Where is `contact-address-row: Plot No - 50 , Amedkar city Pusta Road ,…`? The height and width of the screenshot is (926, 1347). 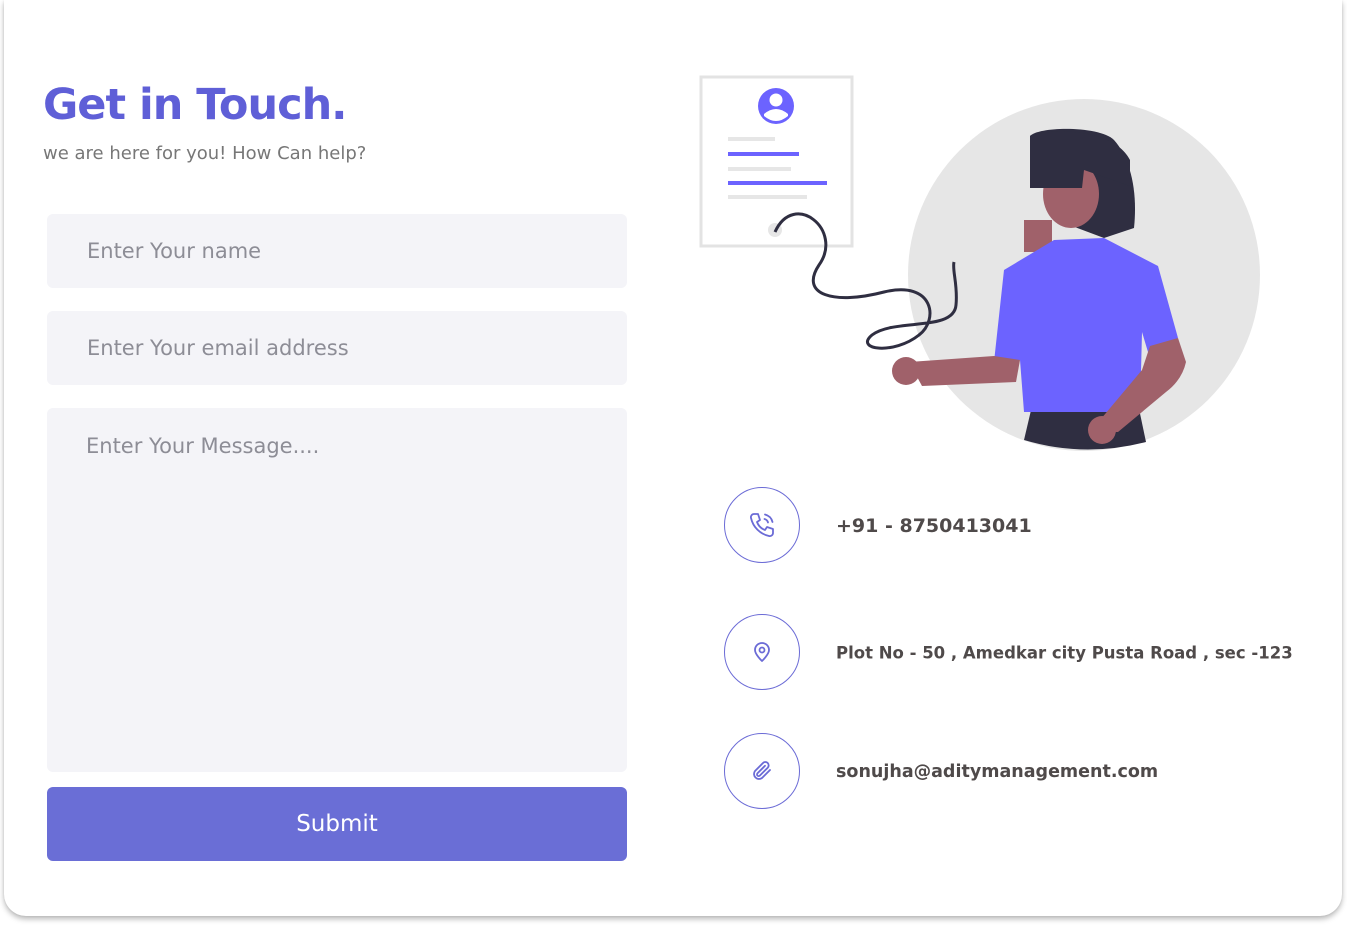 contact-address-row: Plot No - 50 , Amedkar city Pusta Road ,… is located at coordinates (1024, 653).